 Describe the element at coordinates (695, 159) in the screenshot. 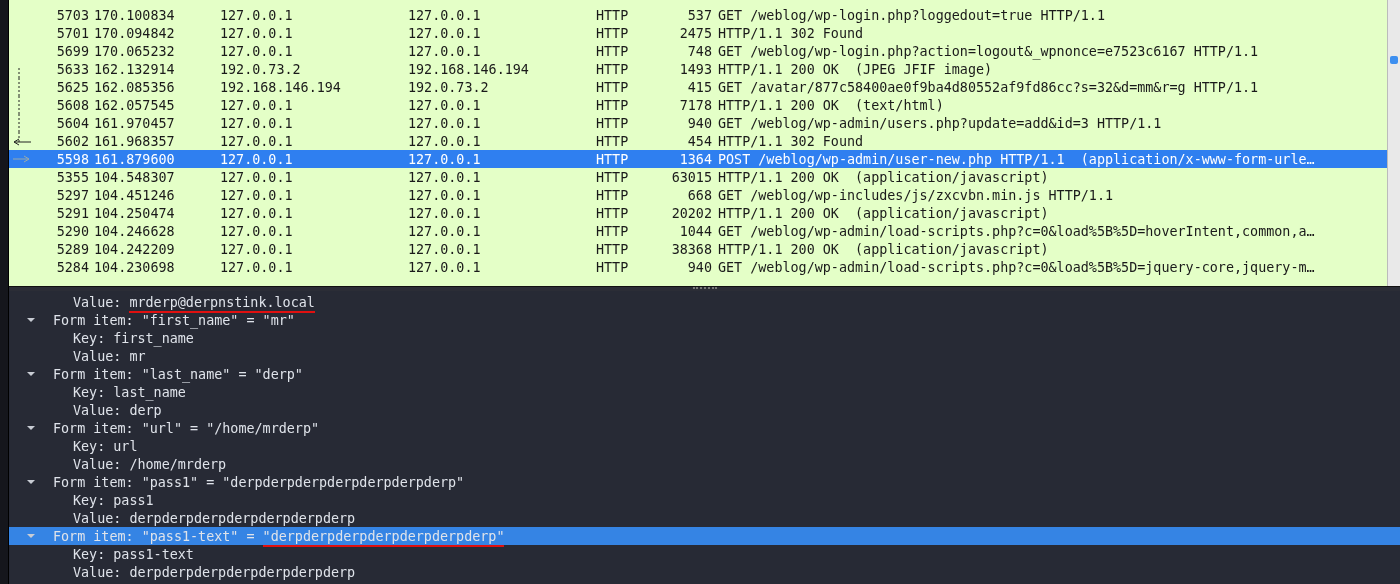

I see `packet-length: 1364` at that location.